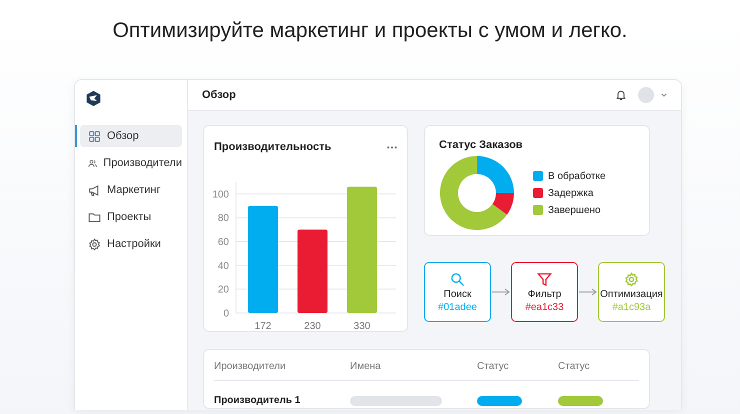  I want to click on step-code: #01adee, so click(457, 307).